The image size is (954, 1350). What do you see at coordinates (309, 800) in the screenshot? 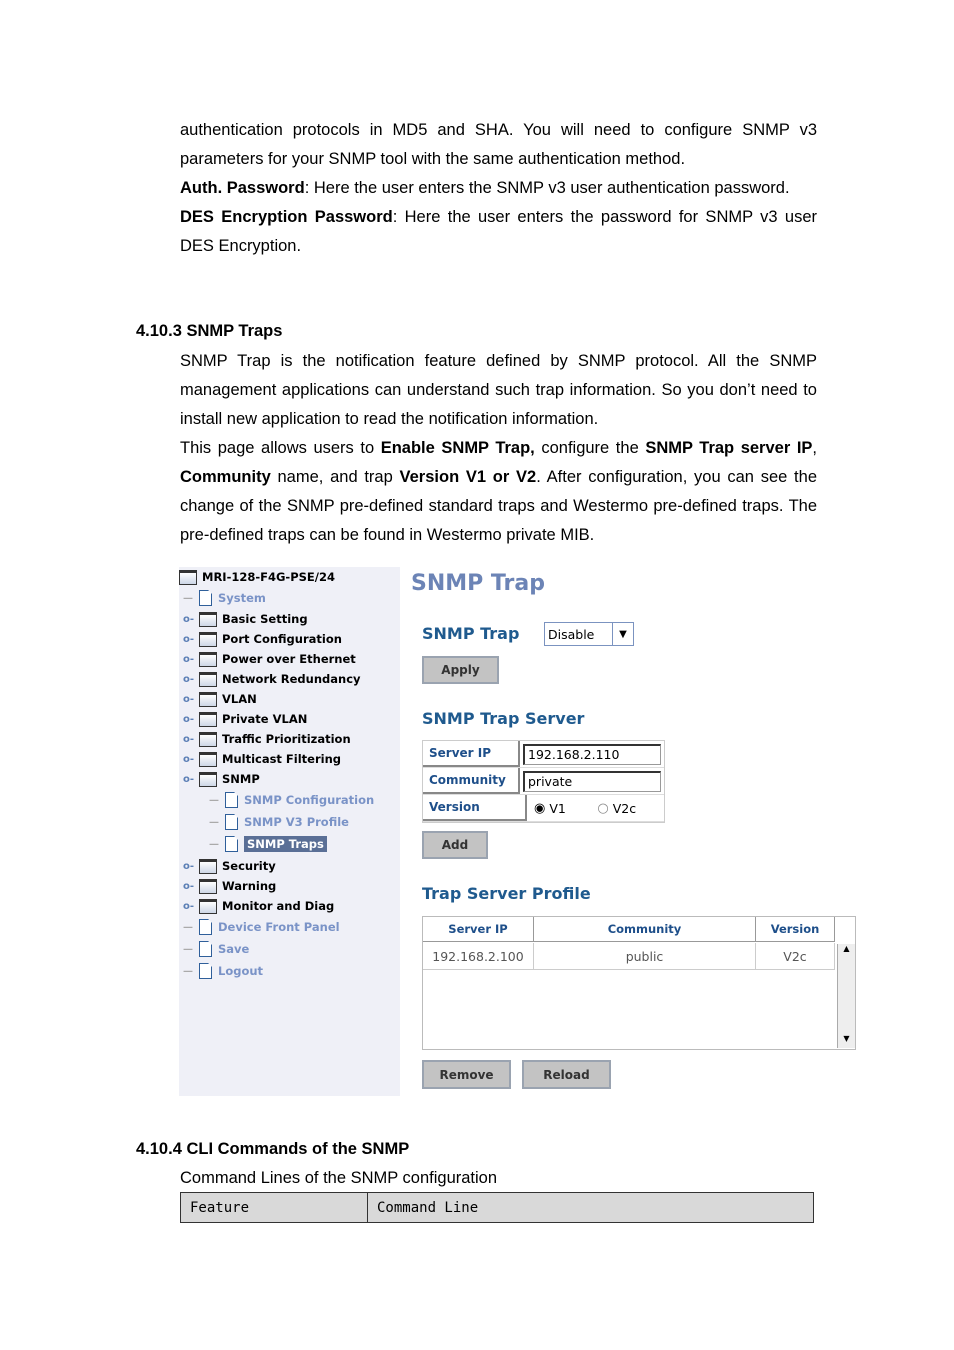
I see `label: SNMP Configuration` at bounding box center [309, 800].